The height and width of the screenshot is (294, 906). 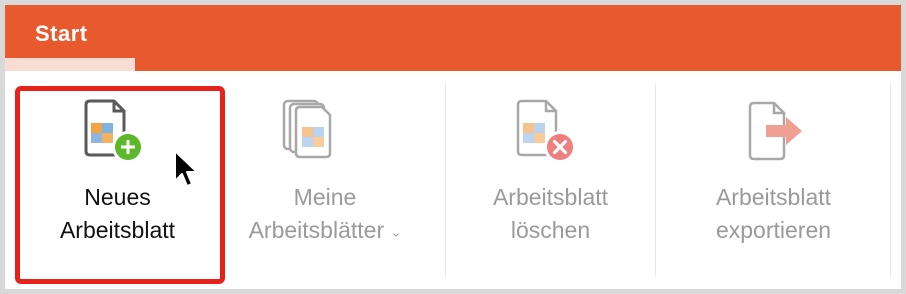 I want to click on worksheet-export-icon, so click(x=775, y=131).